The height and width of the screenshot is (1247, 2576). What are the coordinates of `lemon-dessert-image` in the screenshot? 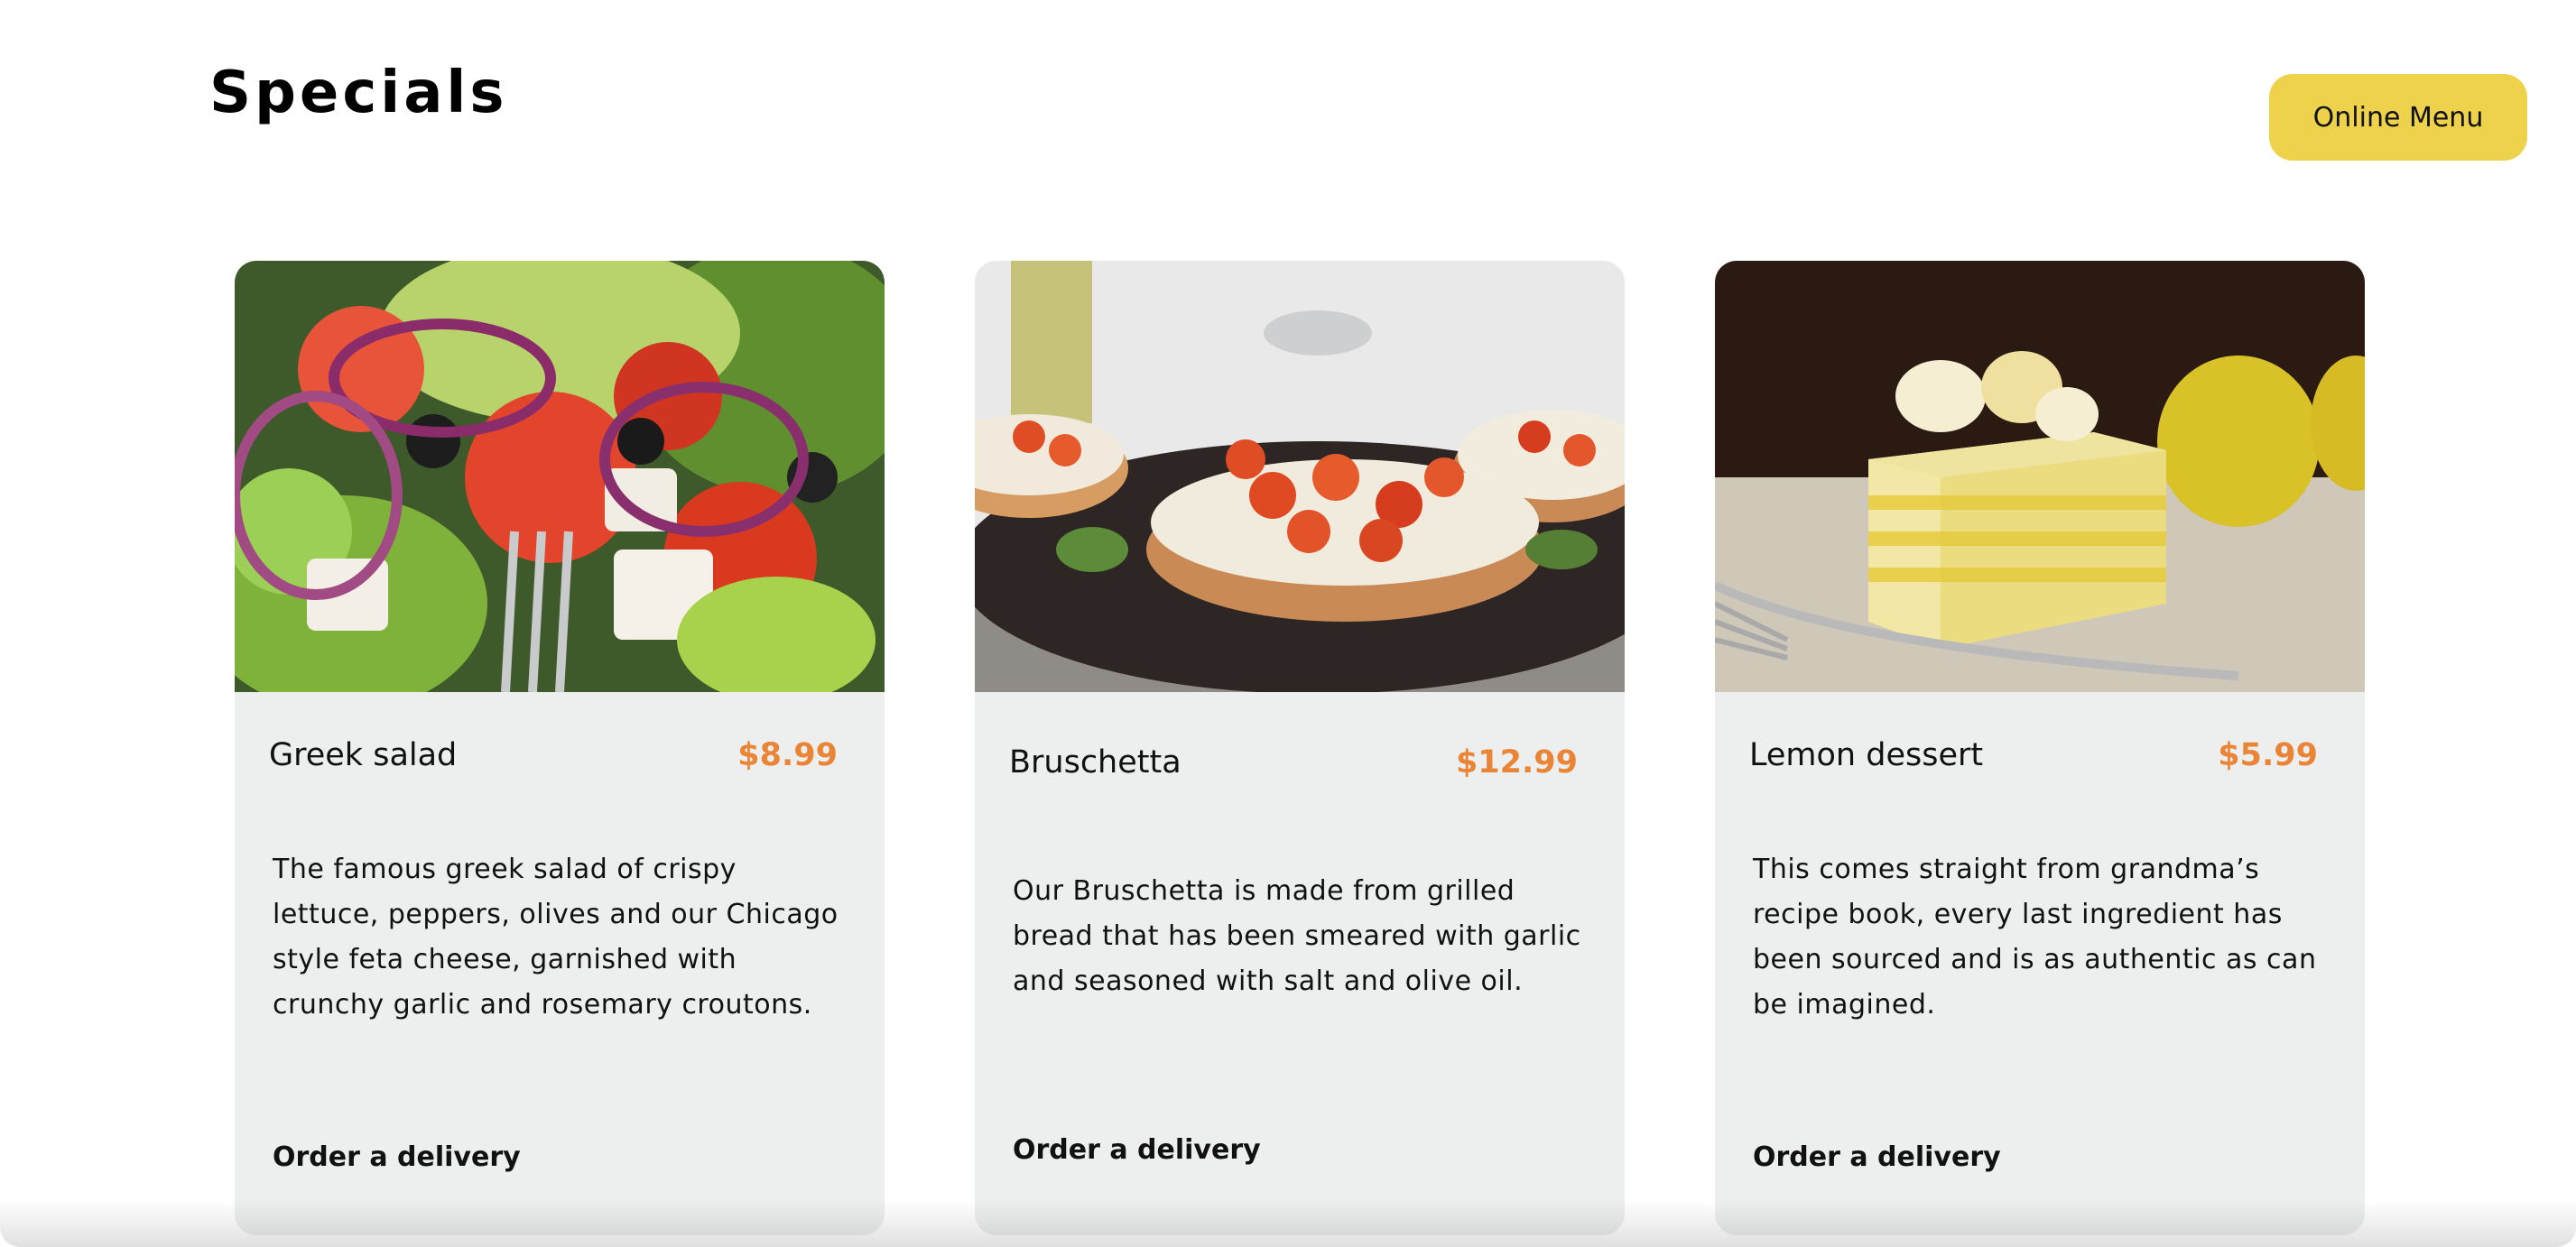 It's located at (2040, 476).